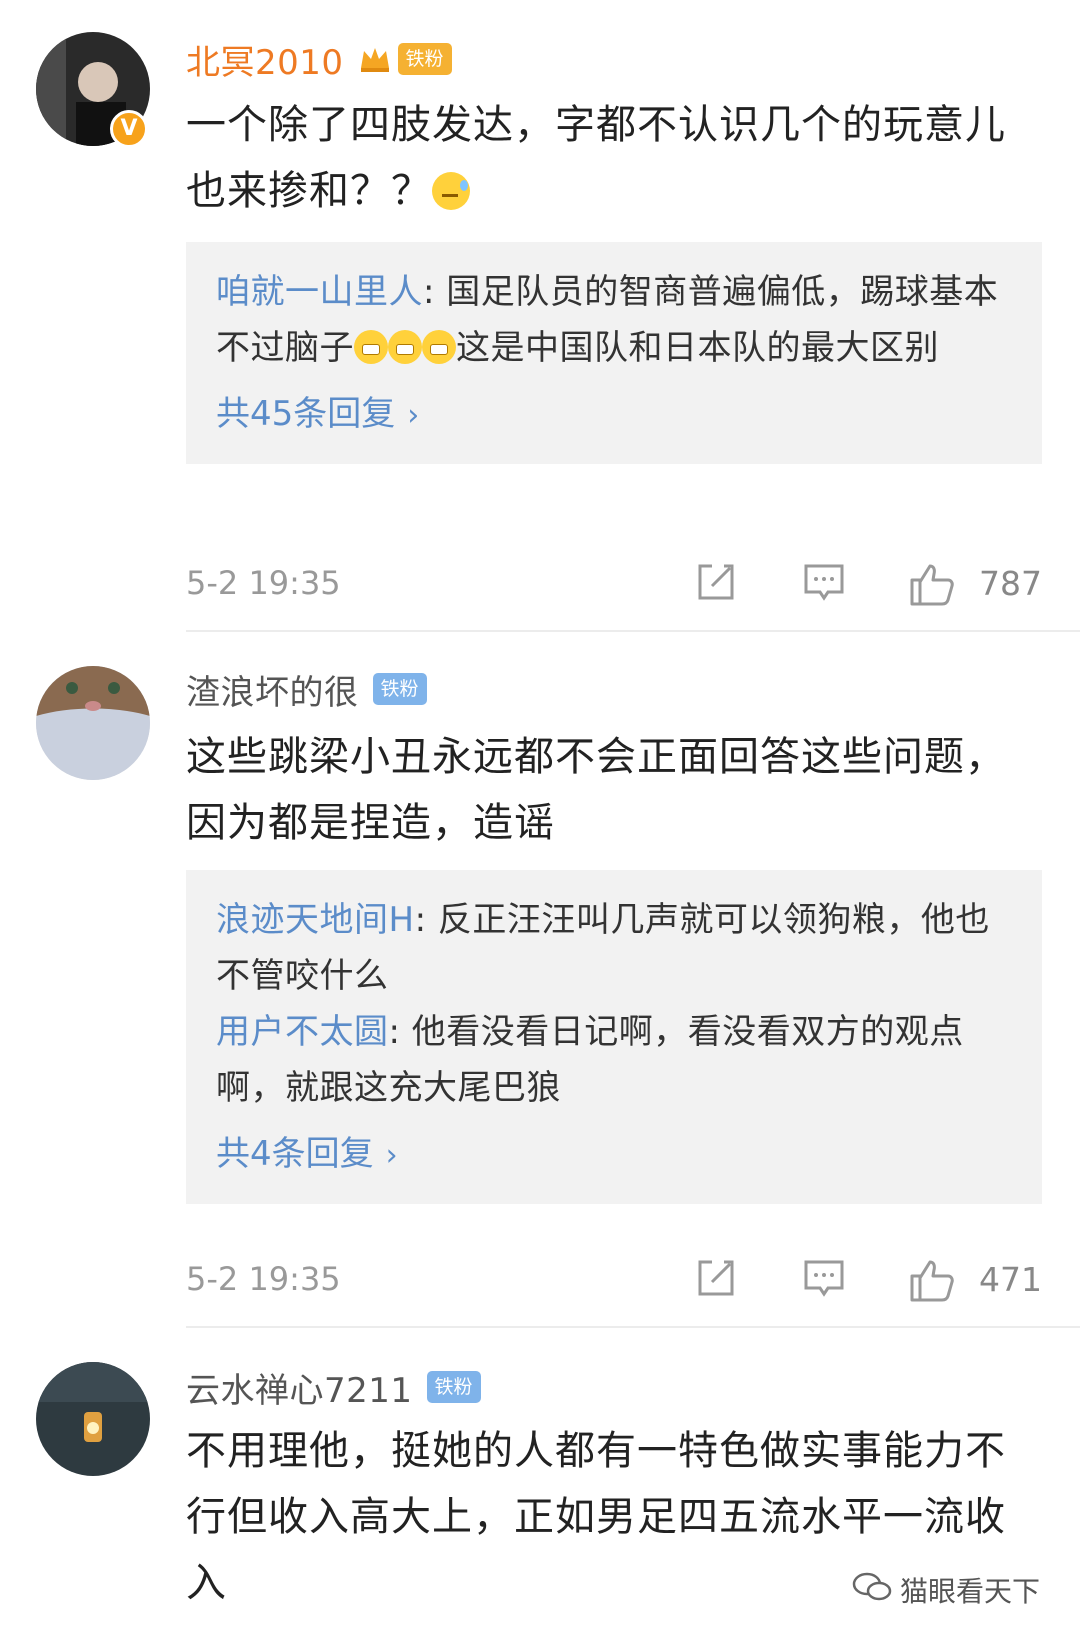 This screenshot has width=1080, height=1640. I want to click on username: 北冥2010, so click(265, 59).